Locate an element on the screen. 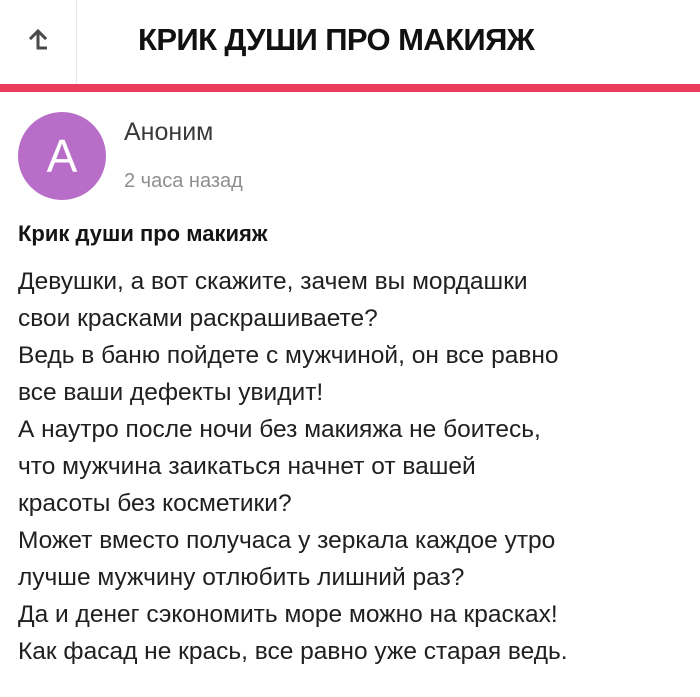 The width and height of the screenshot is (700, 697). post-line: красоты без косметики? is located at coordinates (155, 503).